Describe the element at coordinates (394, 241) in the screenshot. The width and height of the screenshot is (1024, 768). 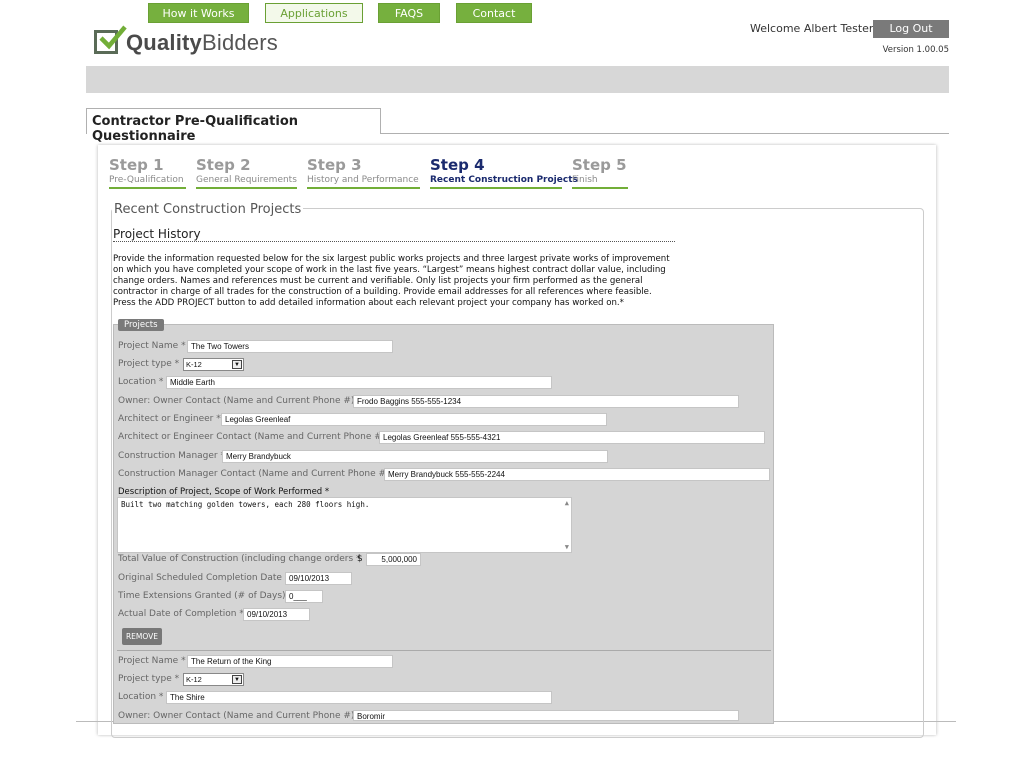
I see `heading-underline` at that location.